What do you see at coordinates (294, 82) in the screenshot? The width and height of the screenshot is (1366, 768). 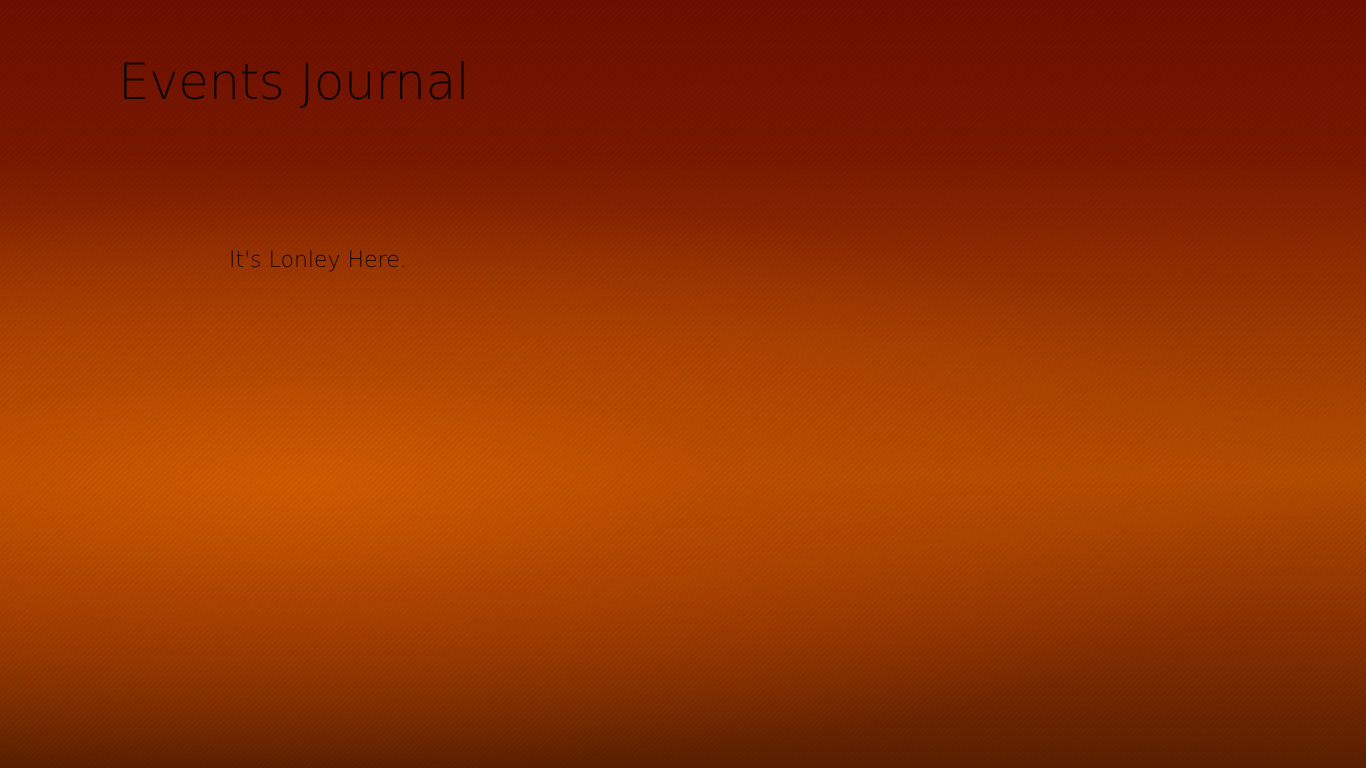 I see `page-title: Events Journal` at bounding box center [294, 82].